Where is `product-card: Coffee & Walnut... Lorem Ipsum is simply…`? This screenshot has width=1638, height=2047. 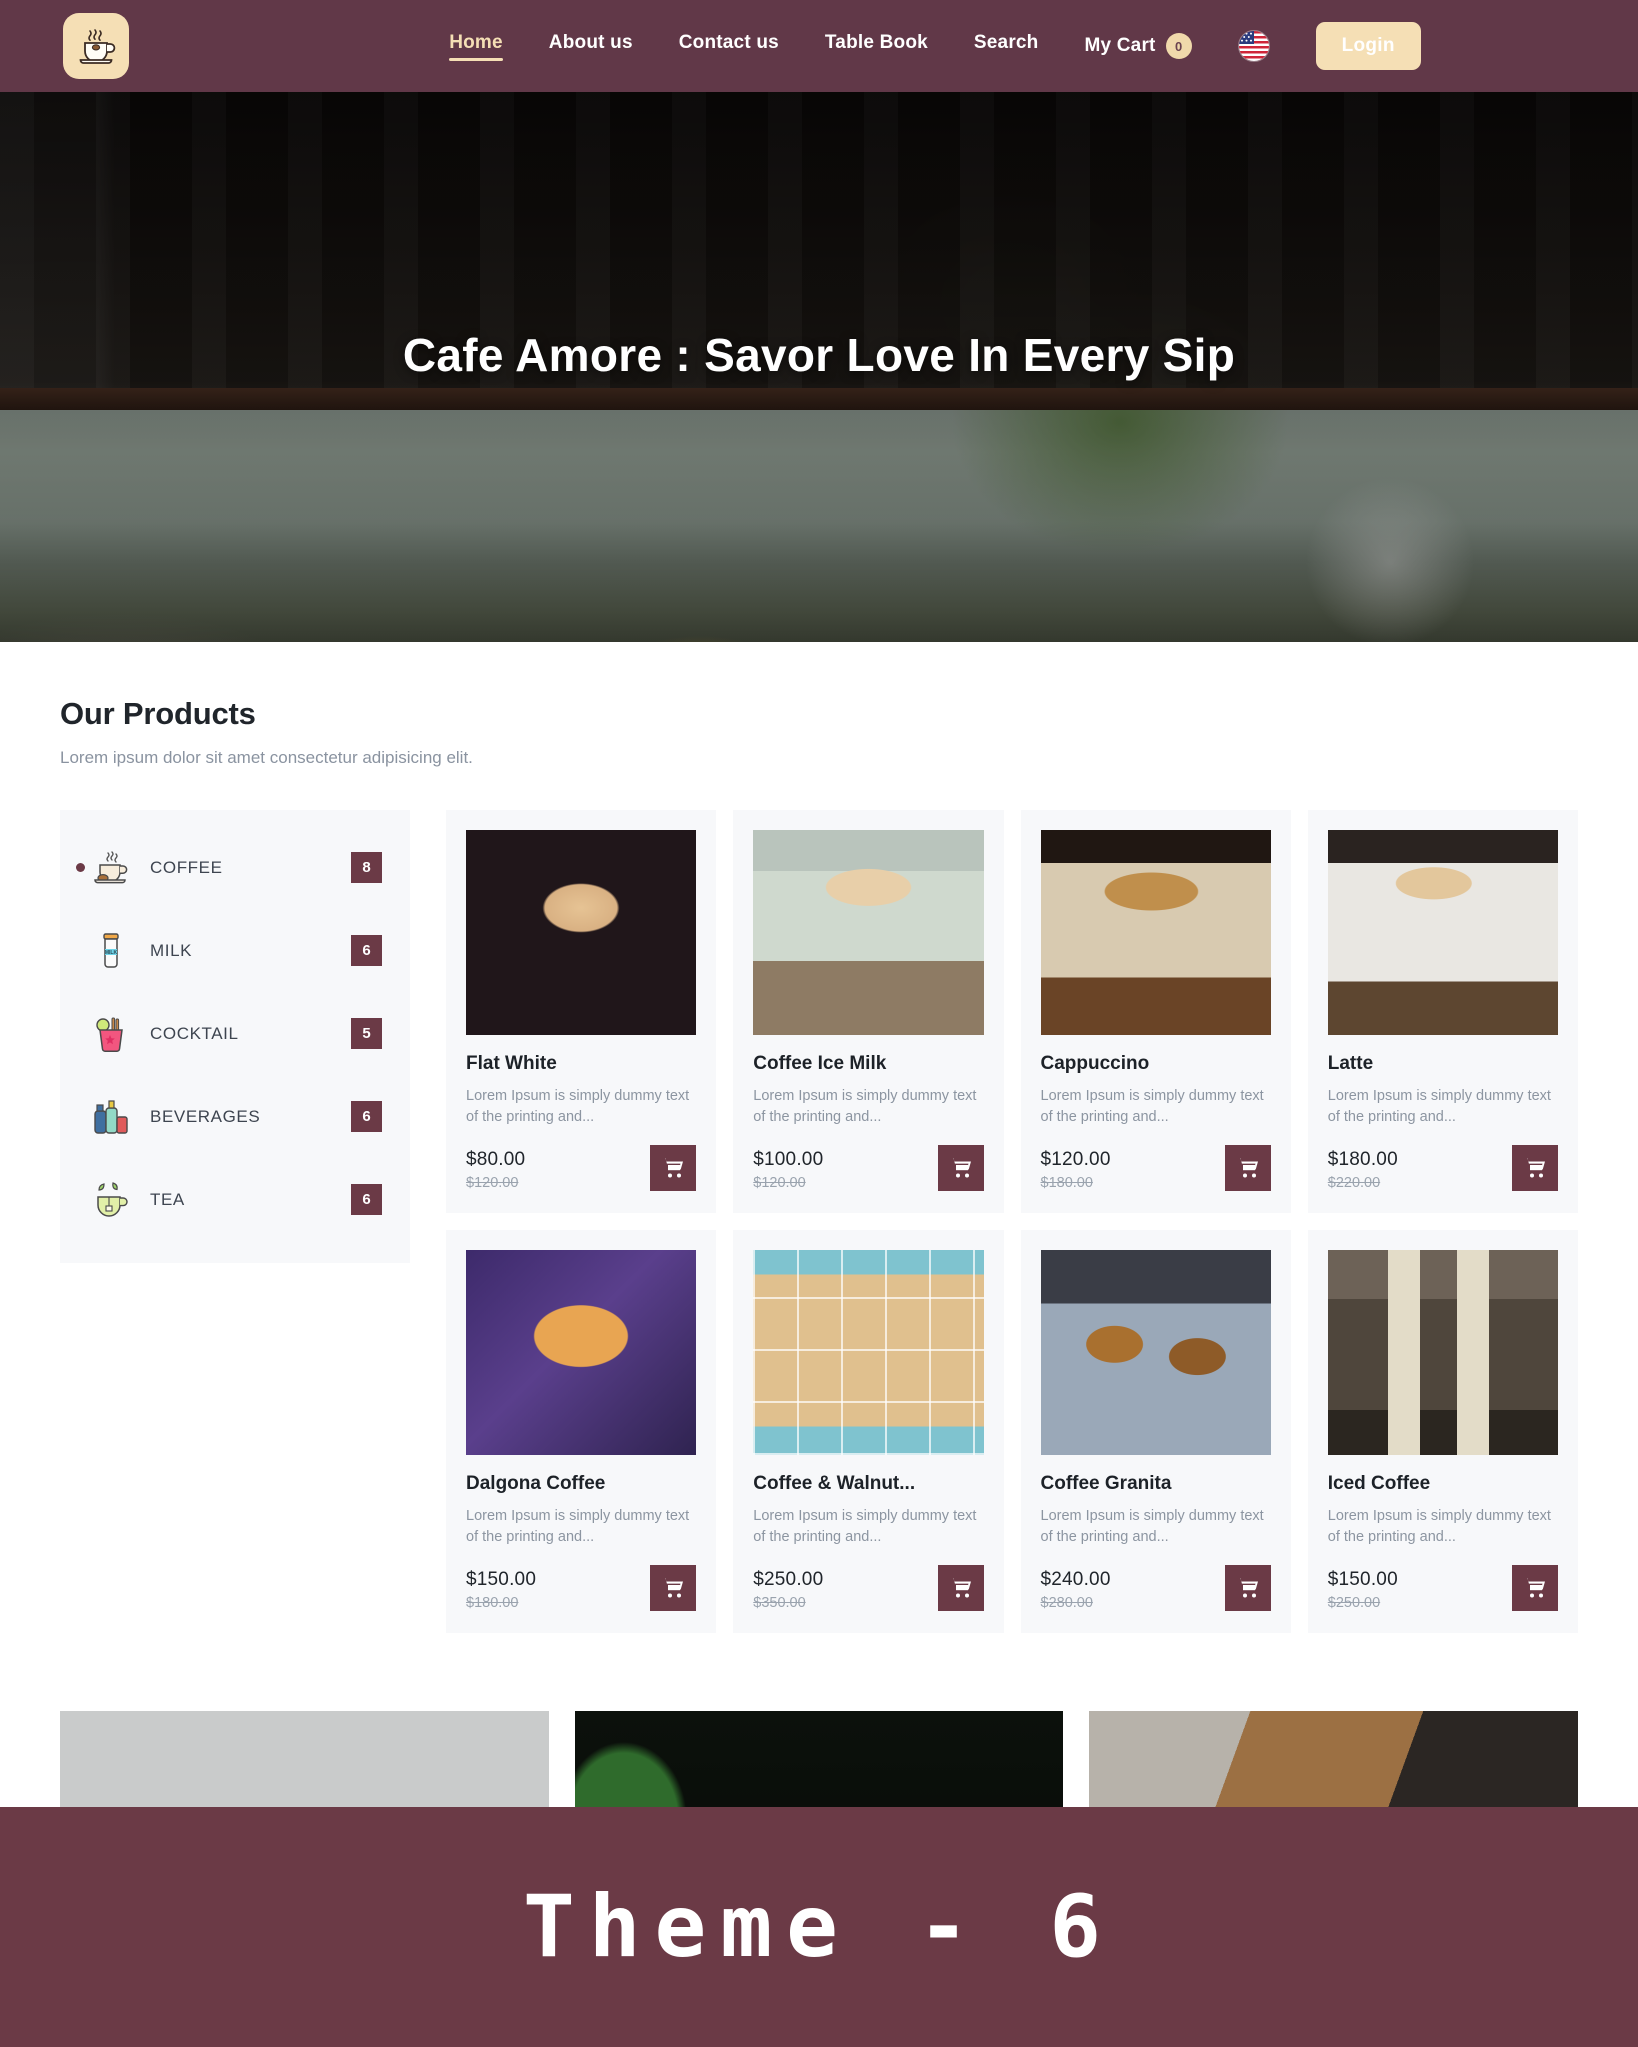
product-card: Coffee & Walnut... Lorem Ipsum is simply… is located at coordinates (868, 1431).